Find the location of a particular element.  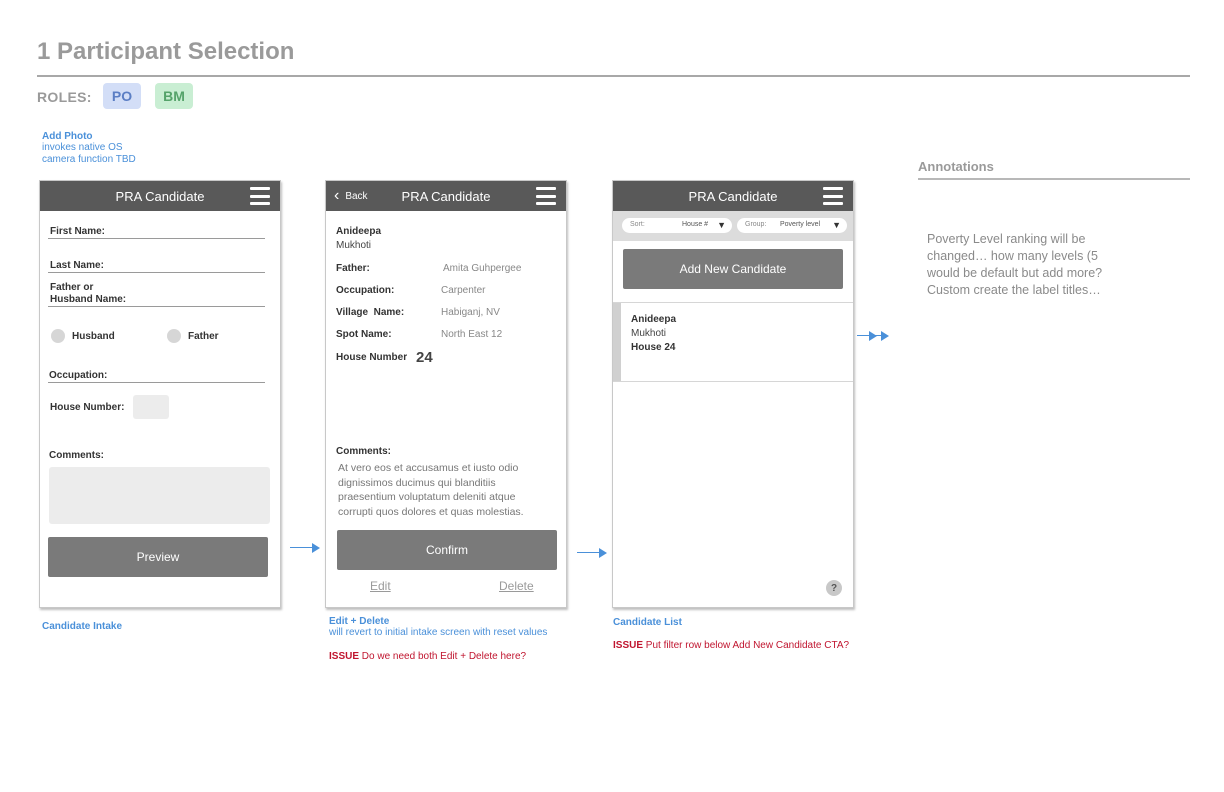

house-number-input is located at coordinates (151, 407).